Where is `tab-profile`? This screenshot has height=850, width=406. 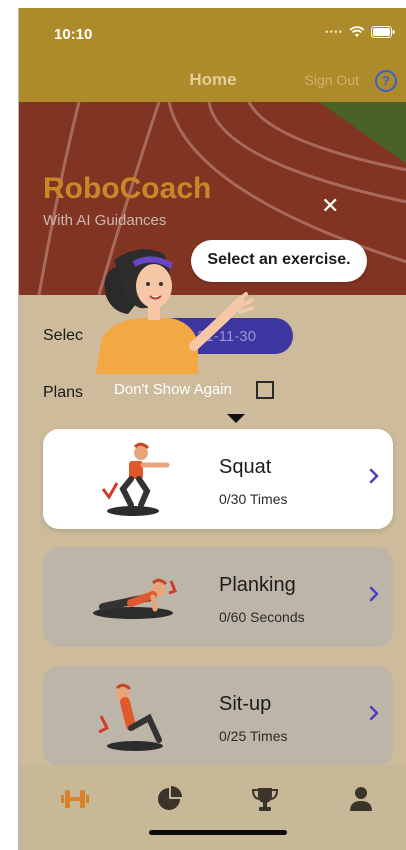
tab-profile is located at coordinates (361, 799).